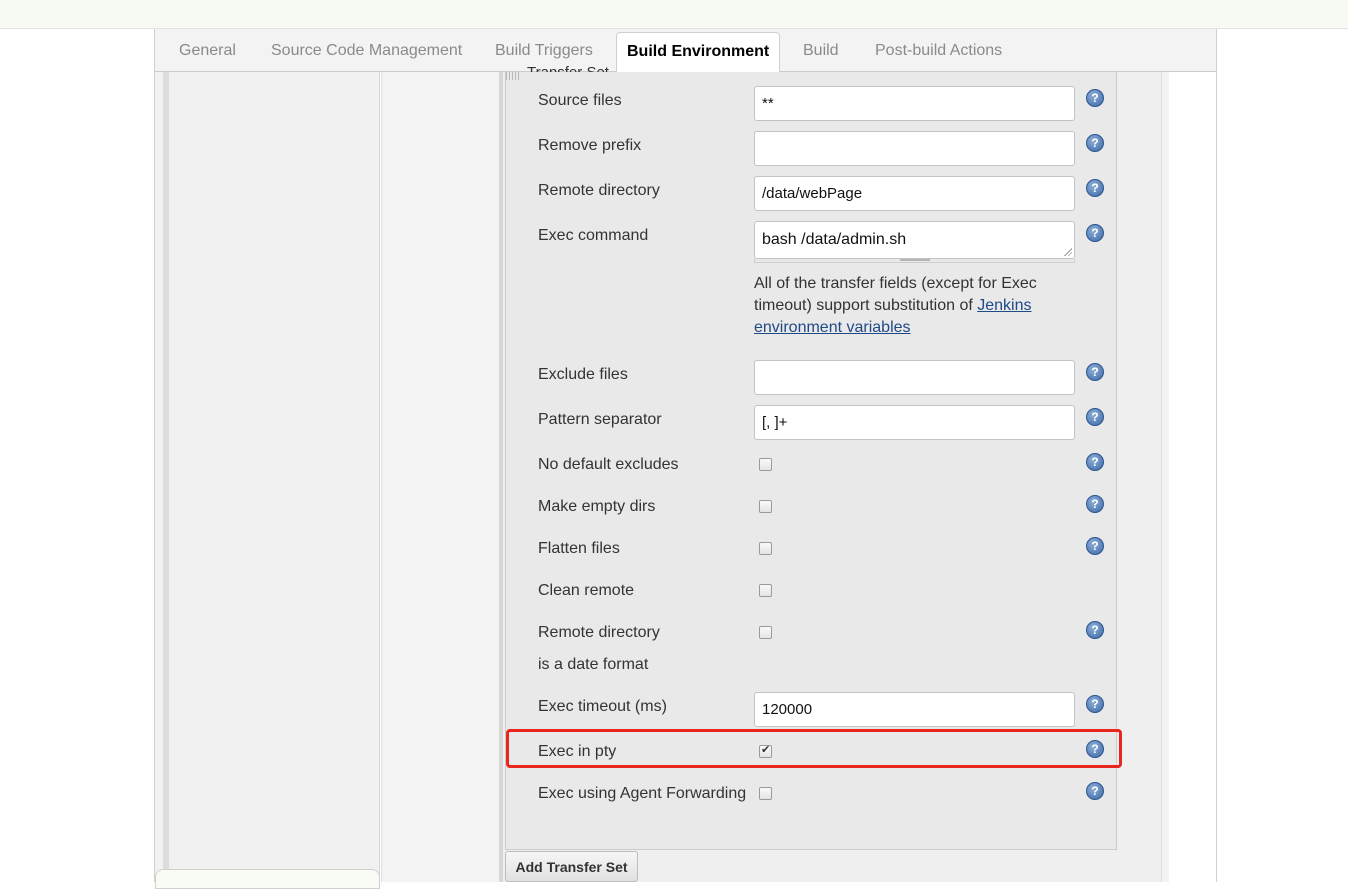 The height and width of the screenshot is (889, 1348). What do you see at coordinates (593, 664) in the screenshot?
I see `remote-directory-date-label-line2: is a date format` at bounding box center [593, 664].